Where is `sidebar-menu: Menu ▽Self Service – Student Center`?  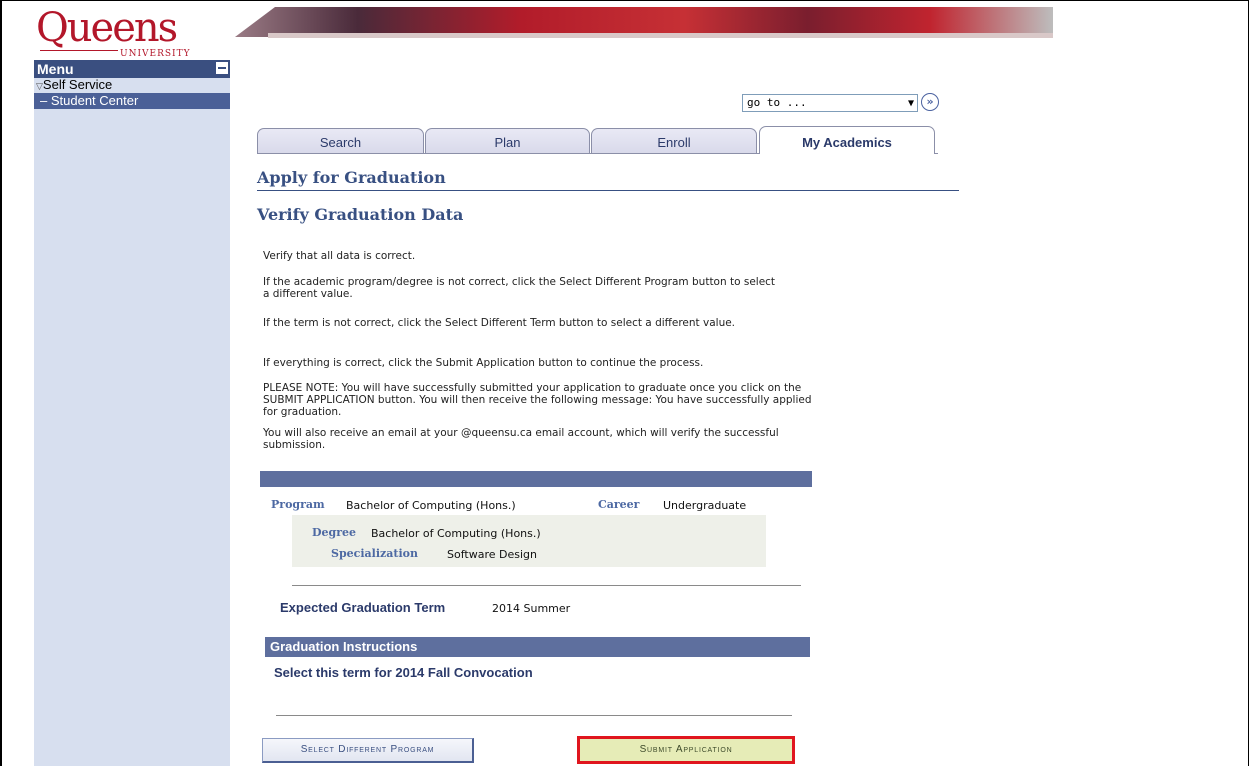 sidebar-menu: Menu ▽Self Service – Student Center is located at coordinates (132, 413).